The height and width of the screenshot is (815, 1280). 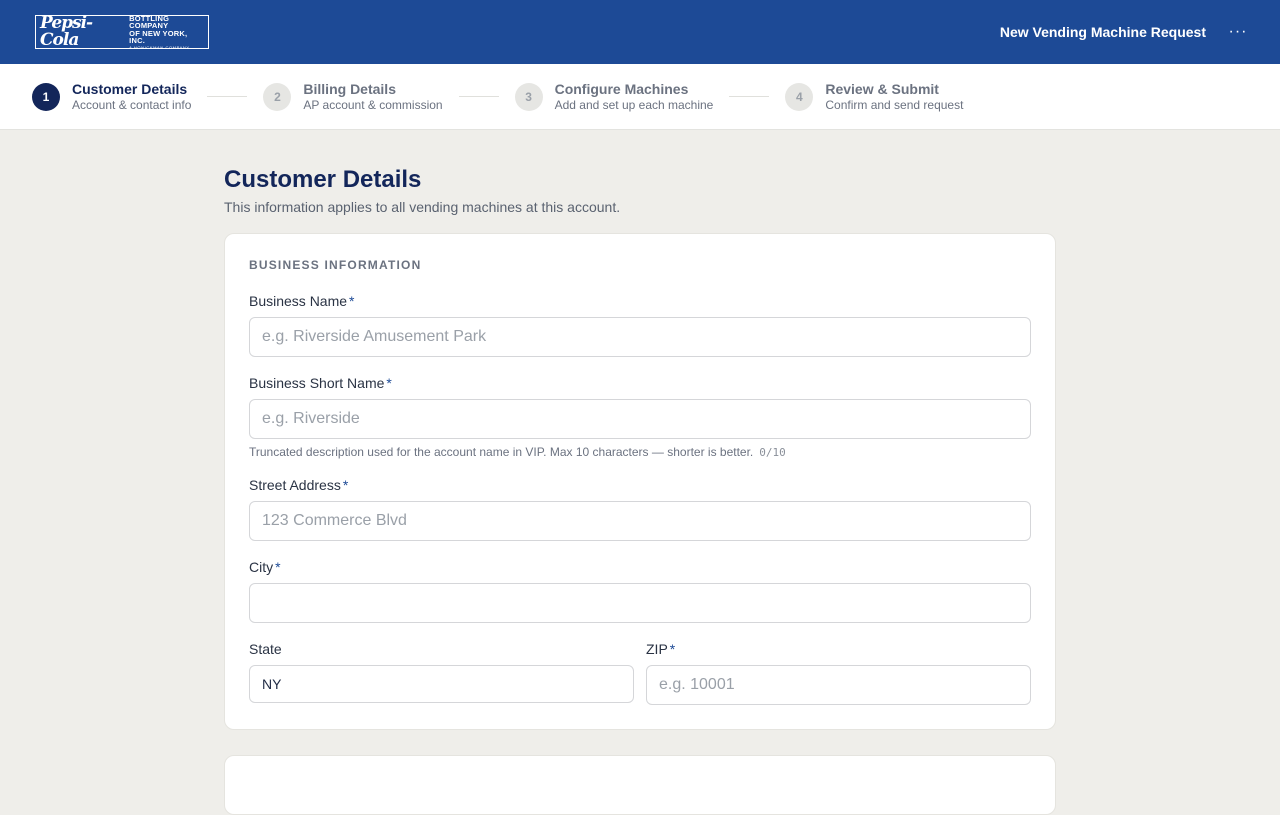 I want to click on city-field: City *, so click(x=640, y=591).